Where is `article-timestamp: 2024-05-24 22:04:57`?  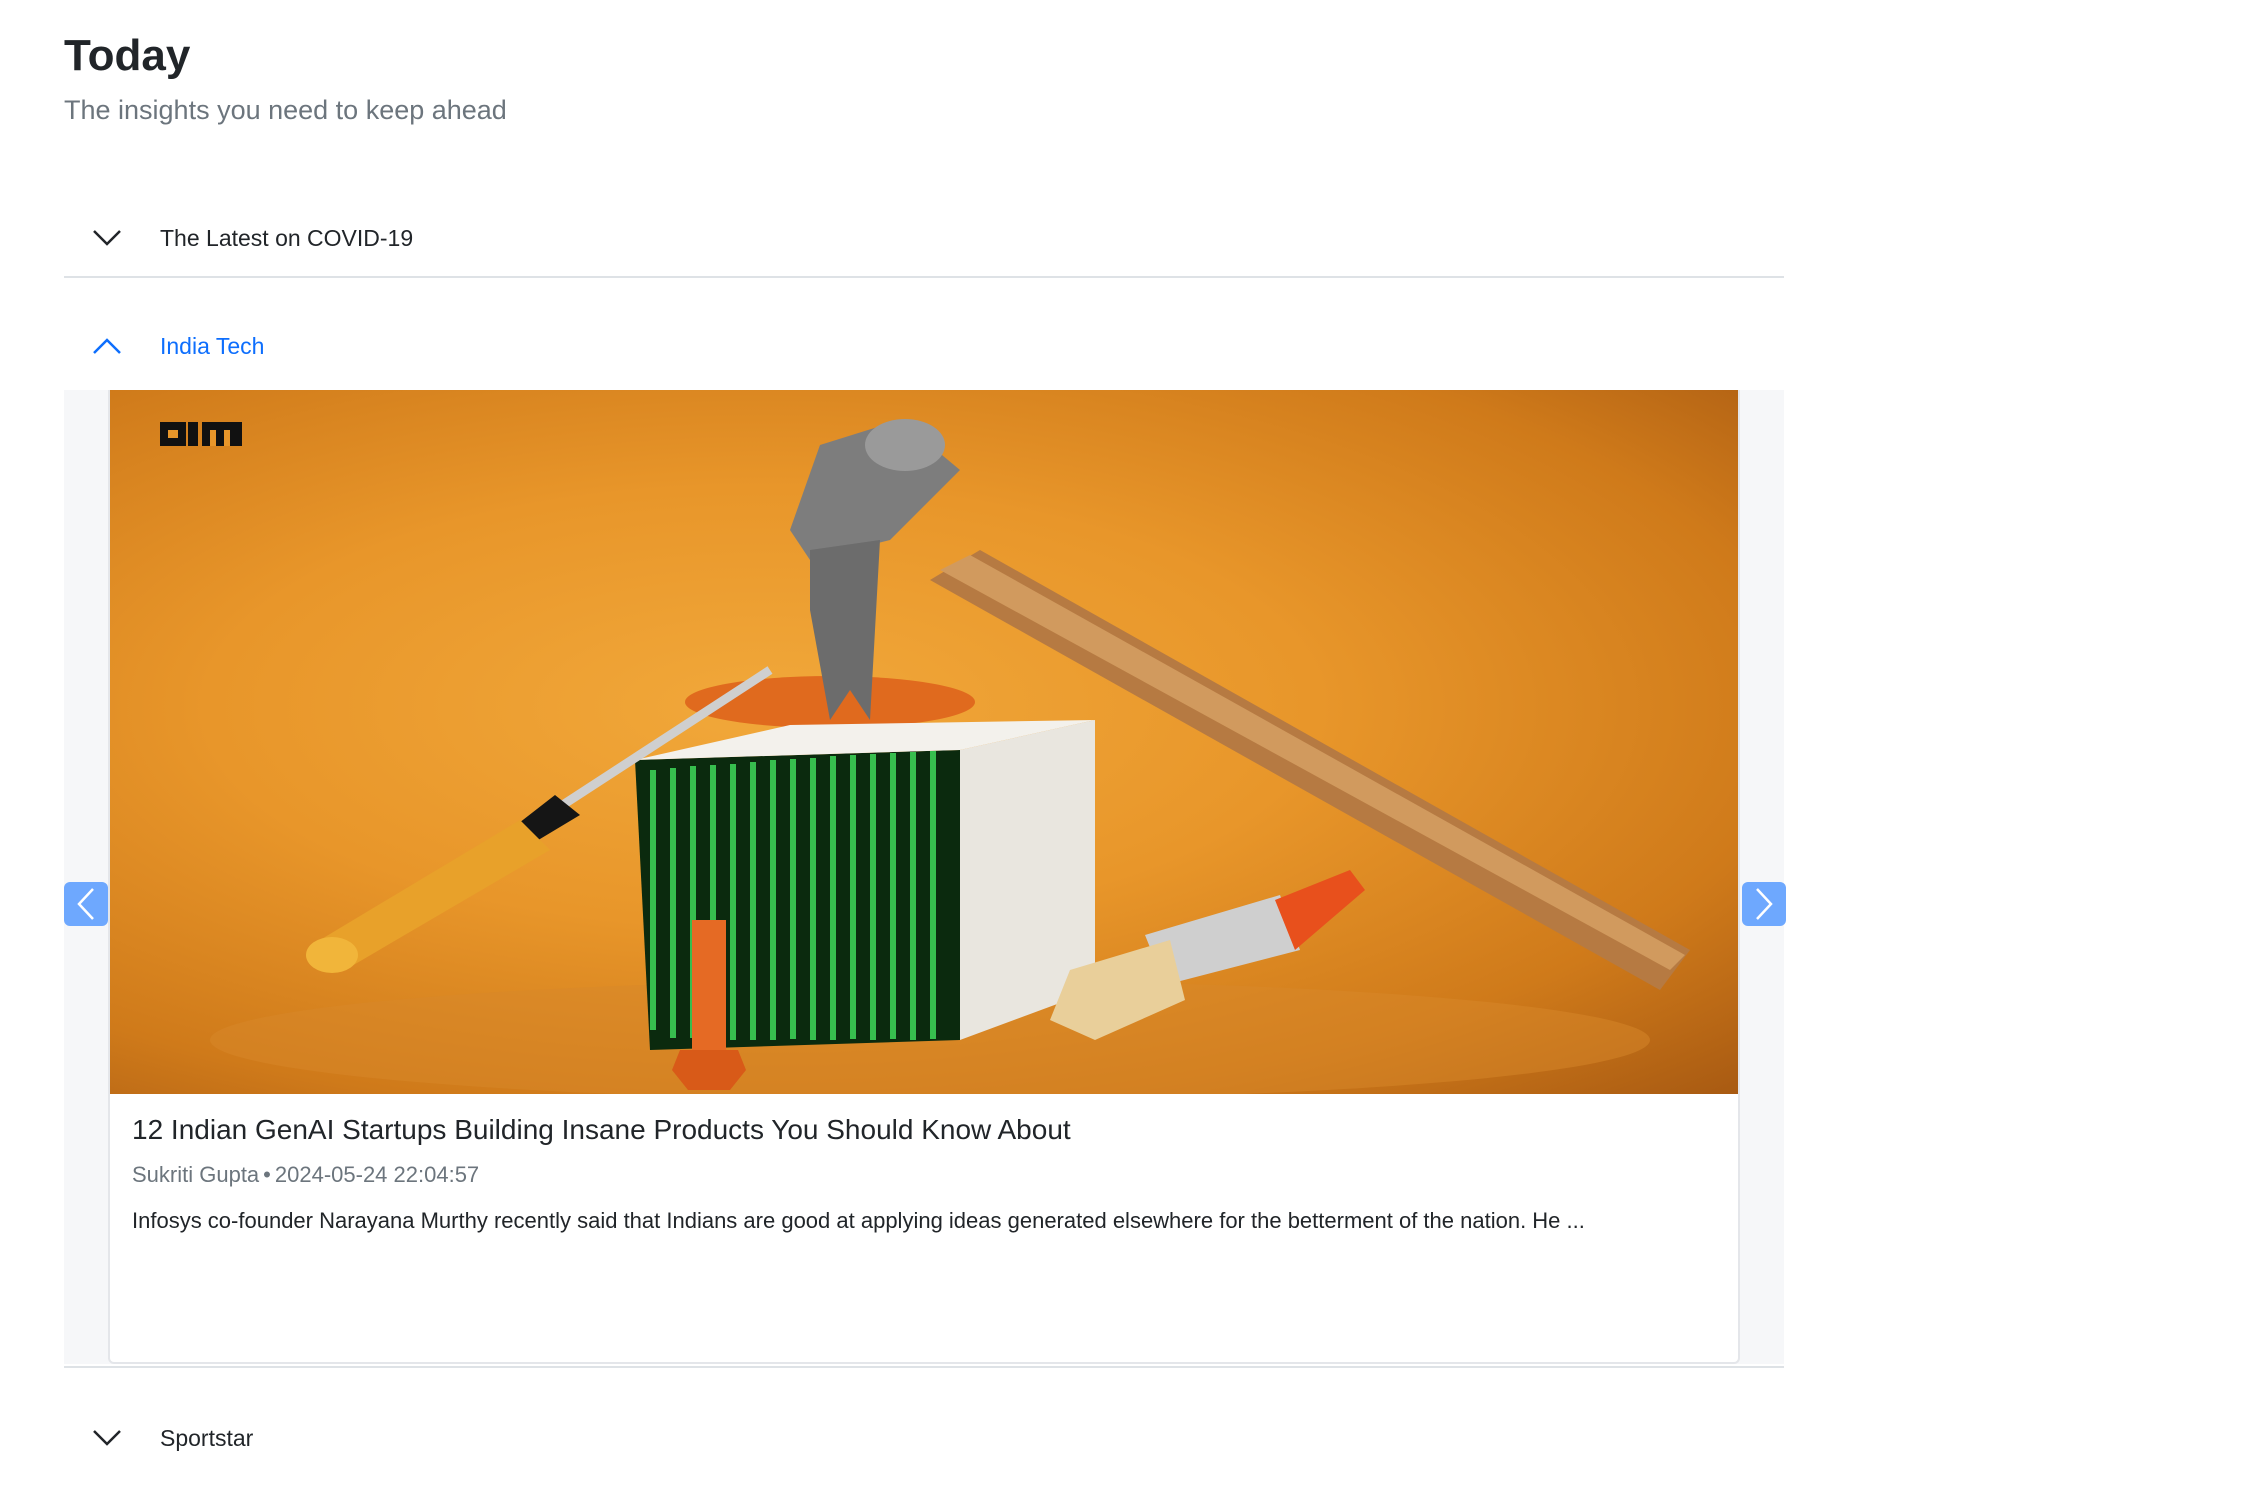 article-timestamp: 2024-05-24 22:04:57 is located at coordinates (377, 1174).